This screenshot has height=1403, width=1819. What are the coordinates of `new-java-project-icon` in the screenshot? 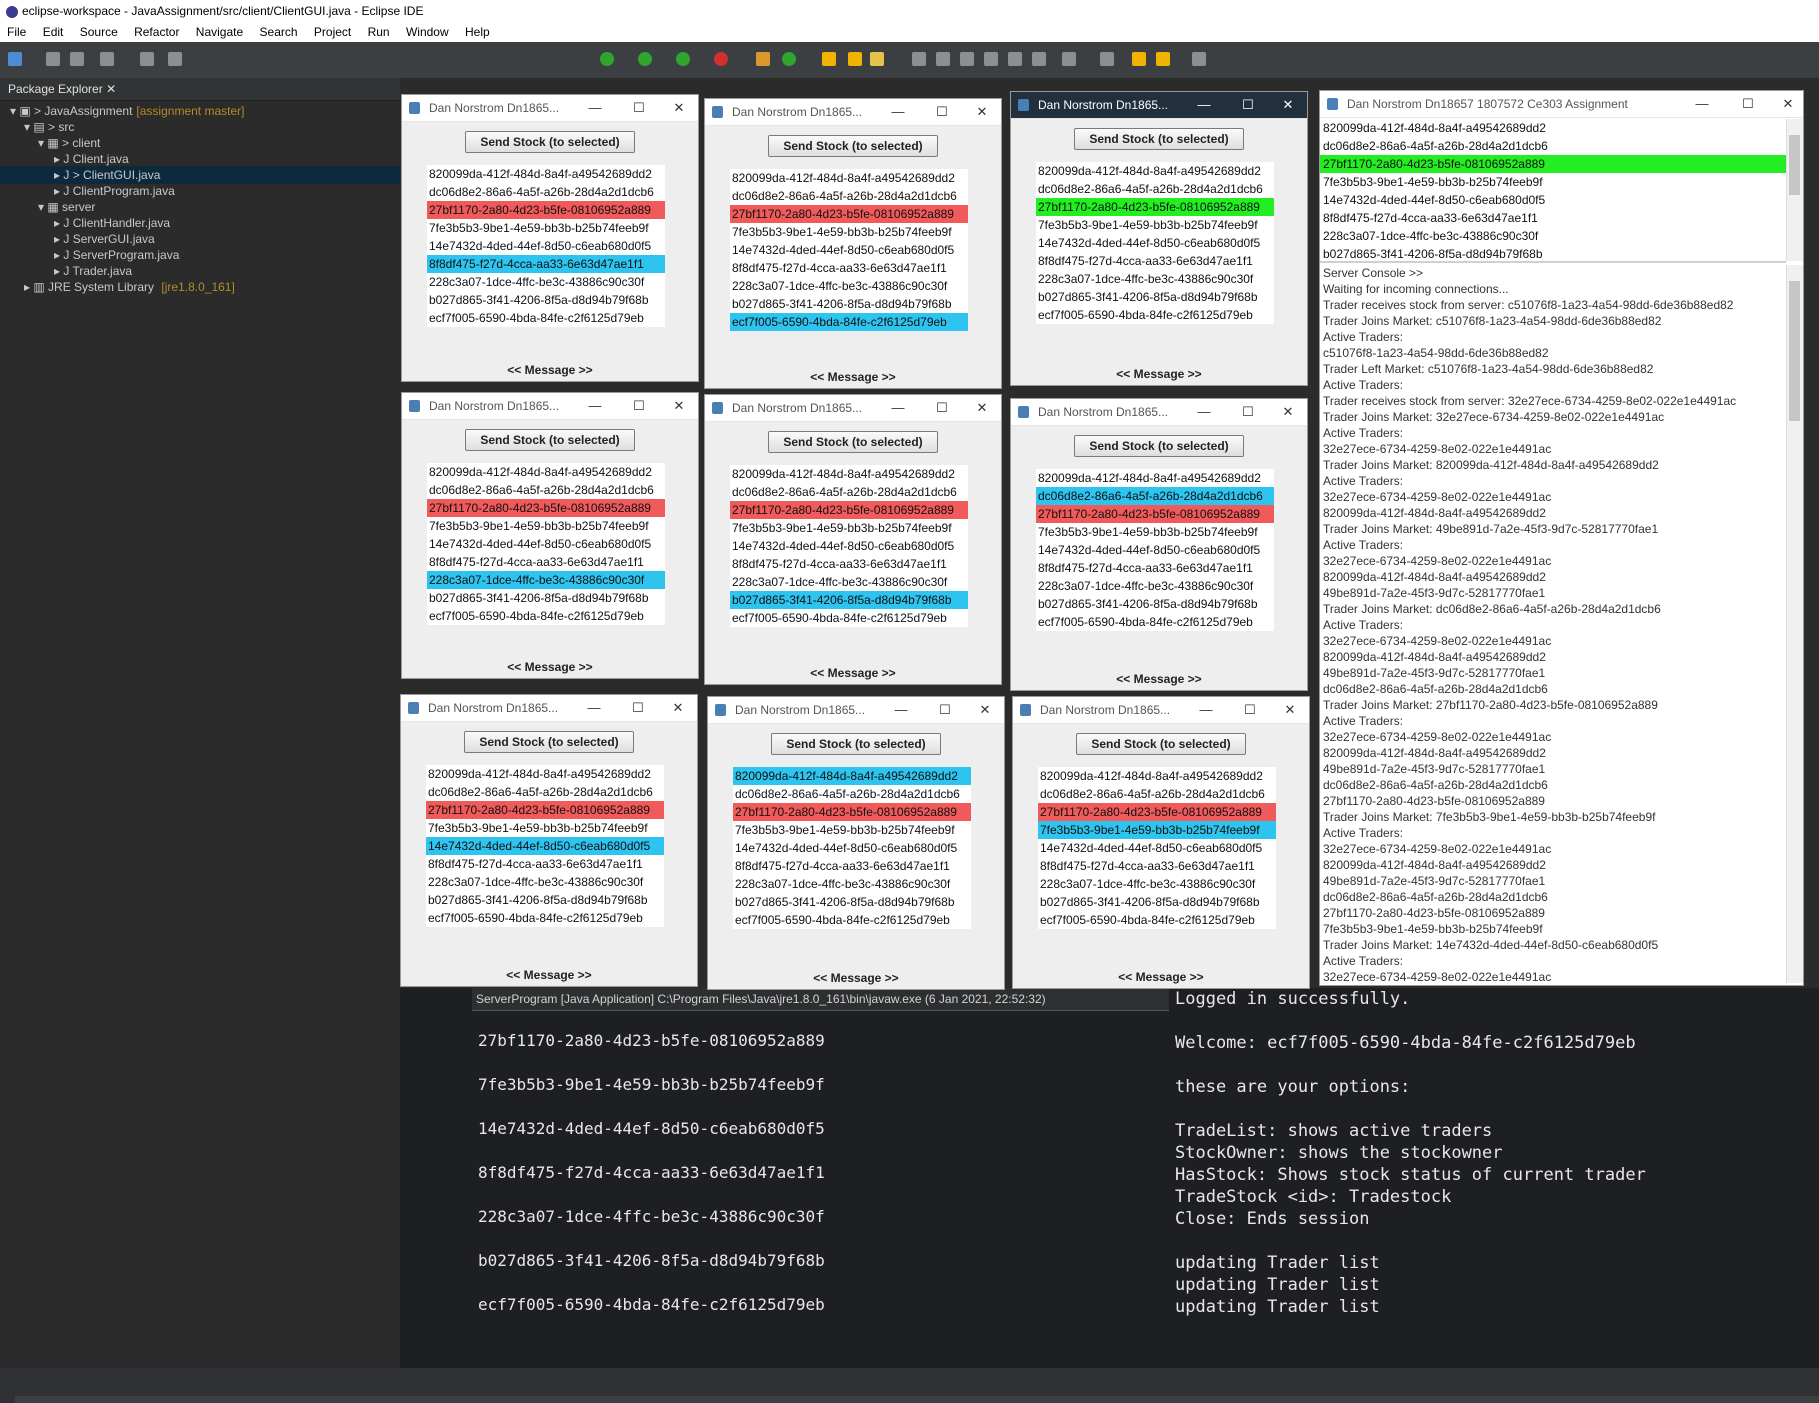 It's located at (763, 59).